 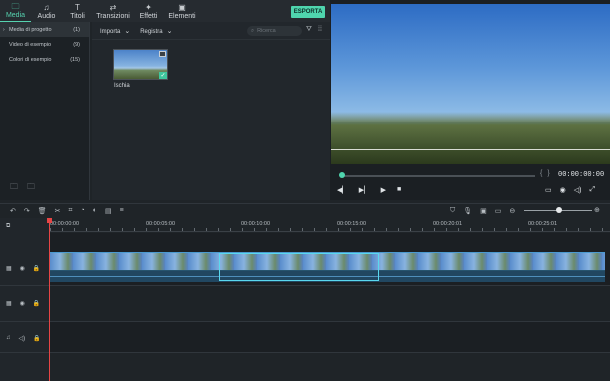 What do you see at coordinates (162, 54) in the screenshot?
I see `video-clip-icon` at bounding box center [162, 54].